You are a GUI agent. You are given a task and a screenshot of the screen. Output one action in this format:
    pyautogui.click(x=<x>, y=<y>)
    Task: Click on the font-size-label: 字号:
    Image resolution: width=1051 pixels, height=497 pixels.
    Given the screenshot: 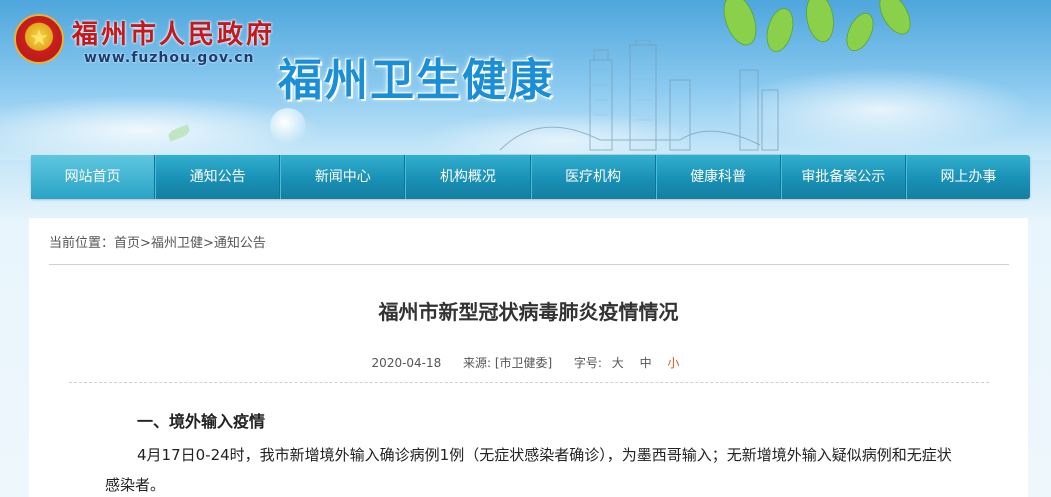 What is the action you would take?
    pyautogui.click(x=587, y=363)
    